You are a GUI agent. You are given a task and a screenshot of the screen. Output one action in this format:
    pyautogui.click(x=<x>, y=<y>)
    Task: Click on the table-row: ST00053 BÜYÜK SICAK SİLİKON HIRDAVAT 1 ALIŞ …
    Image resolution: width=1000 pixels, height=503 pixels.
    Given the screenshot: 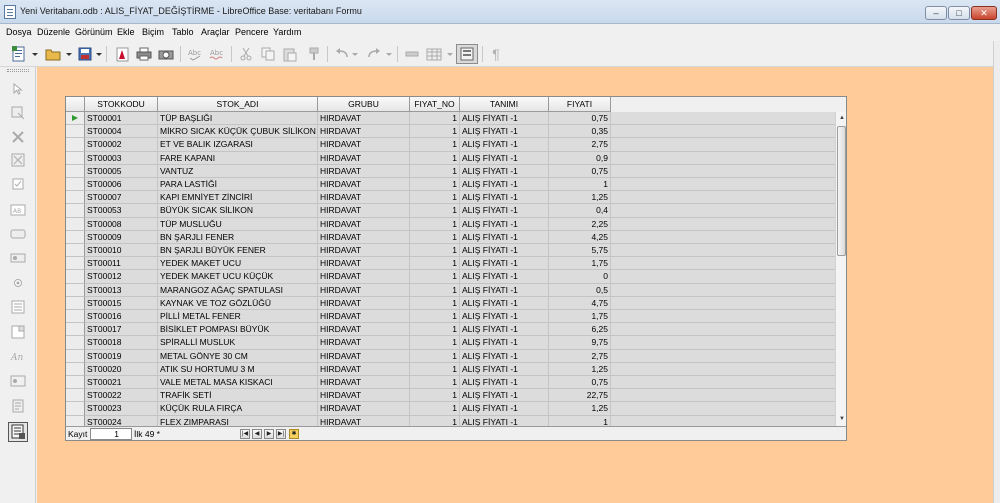 What is the action you would take?
    pyautogui.click(x=450, y=211)
    